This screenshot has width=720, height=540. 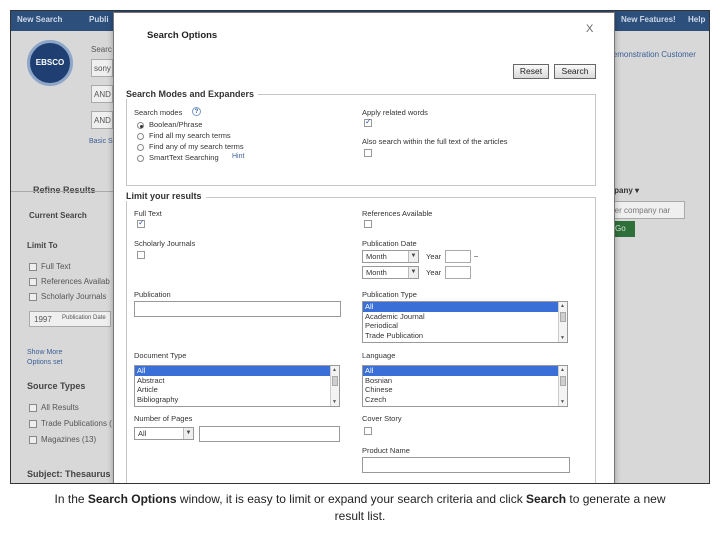 I want to click on smarttext-hint-link: Hint, so click(x=238, y=156).